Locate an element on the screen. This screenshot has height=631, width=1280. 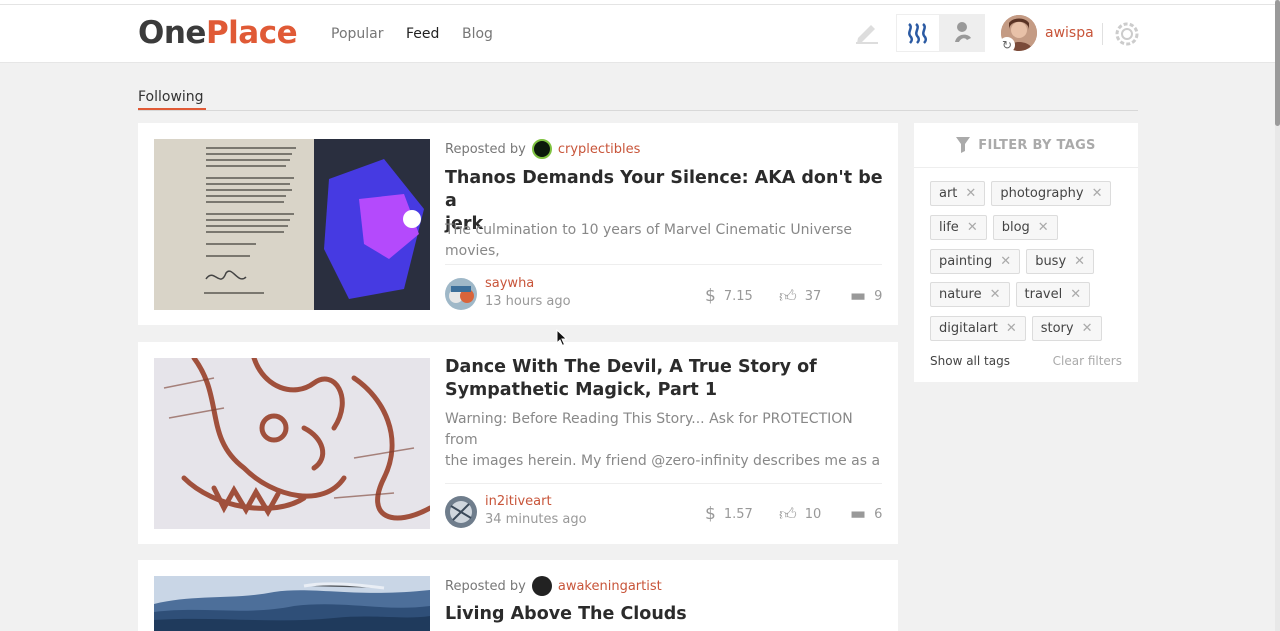
post-title-line: Living Above The Clouds is located at coordinates (566, 614).